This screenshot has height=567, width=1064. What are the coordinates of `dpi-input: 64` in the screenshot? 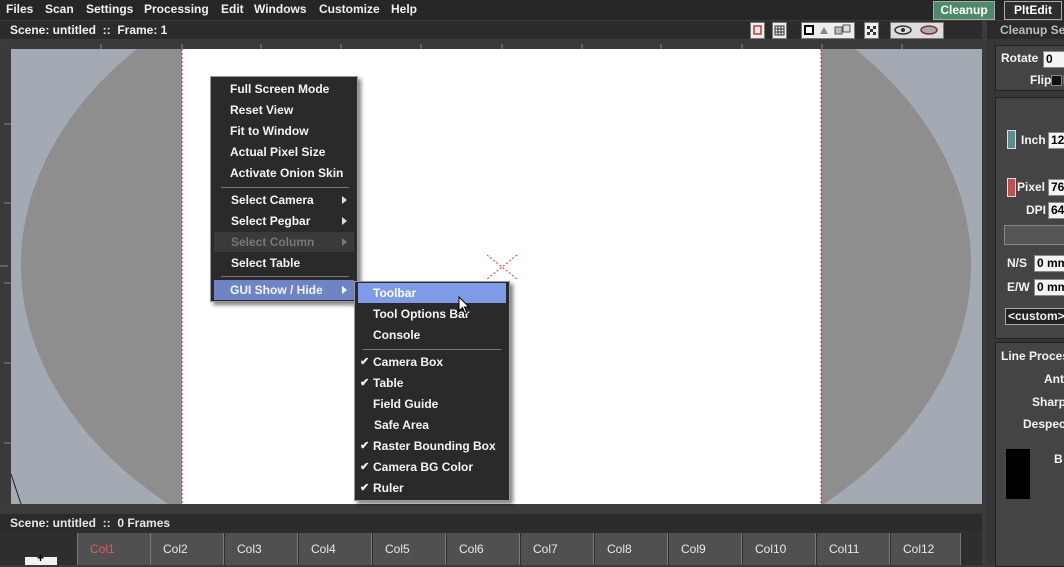 It's located at (1056, 210).